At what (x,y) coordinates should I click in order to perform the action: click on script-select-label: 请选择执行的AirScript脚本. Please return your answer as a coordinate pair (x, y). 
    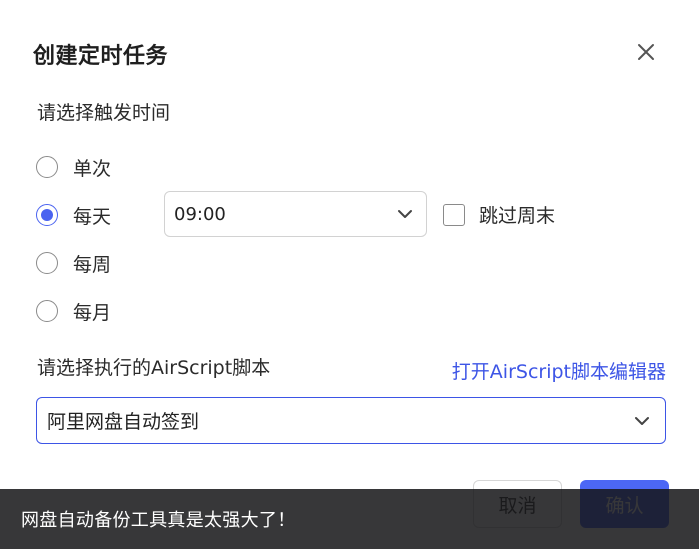
    Looking at the image, I should click on (154, 368).